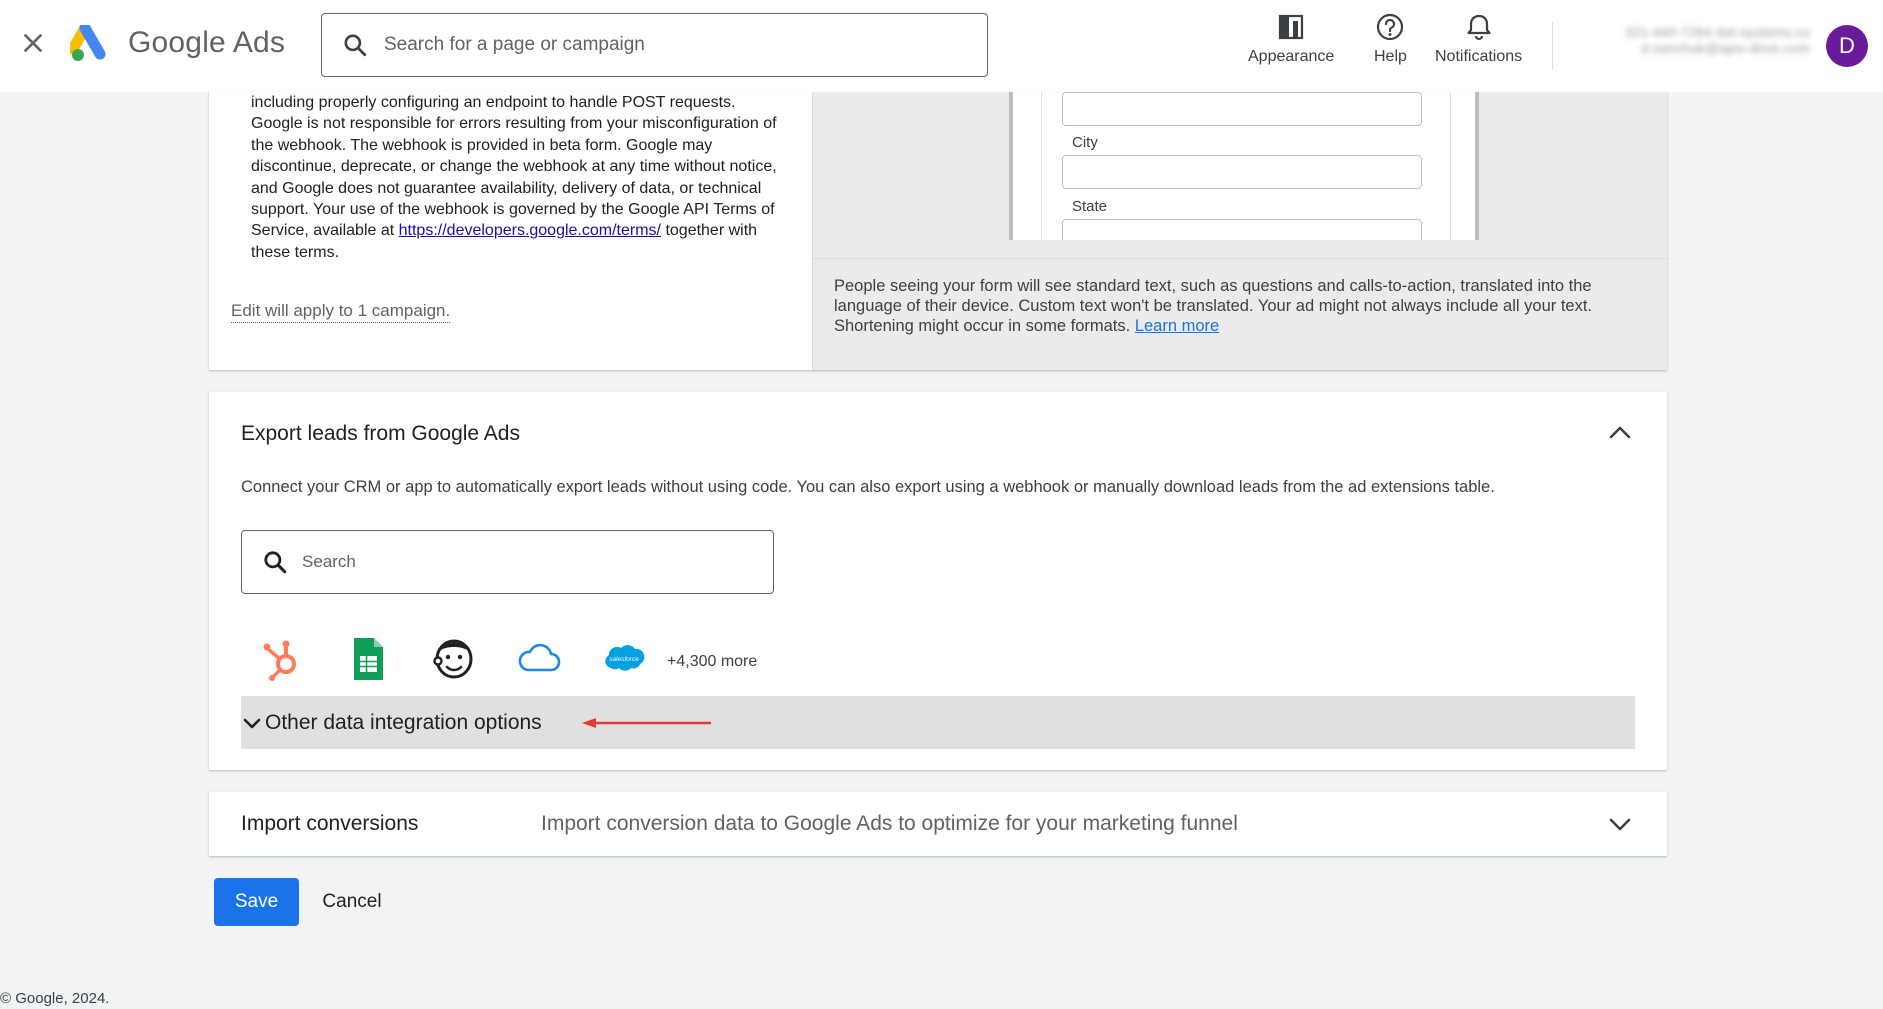 The image size is (1883, 1009). Describe the element at coordinates (646, 723) in the screenshot. I see `annotation-arrow-icon` at that location.